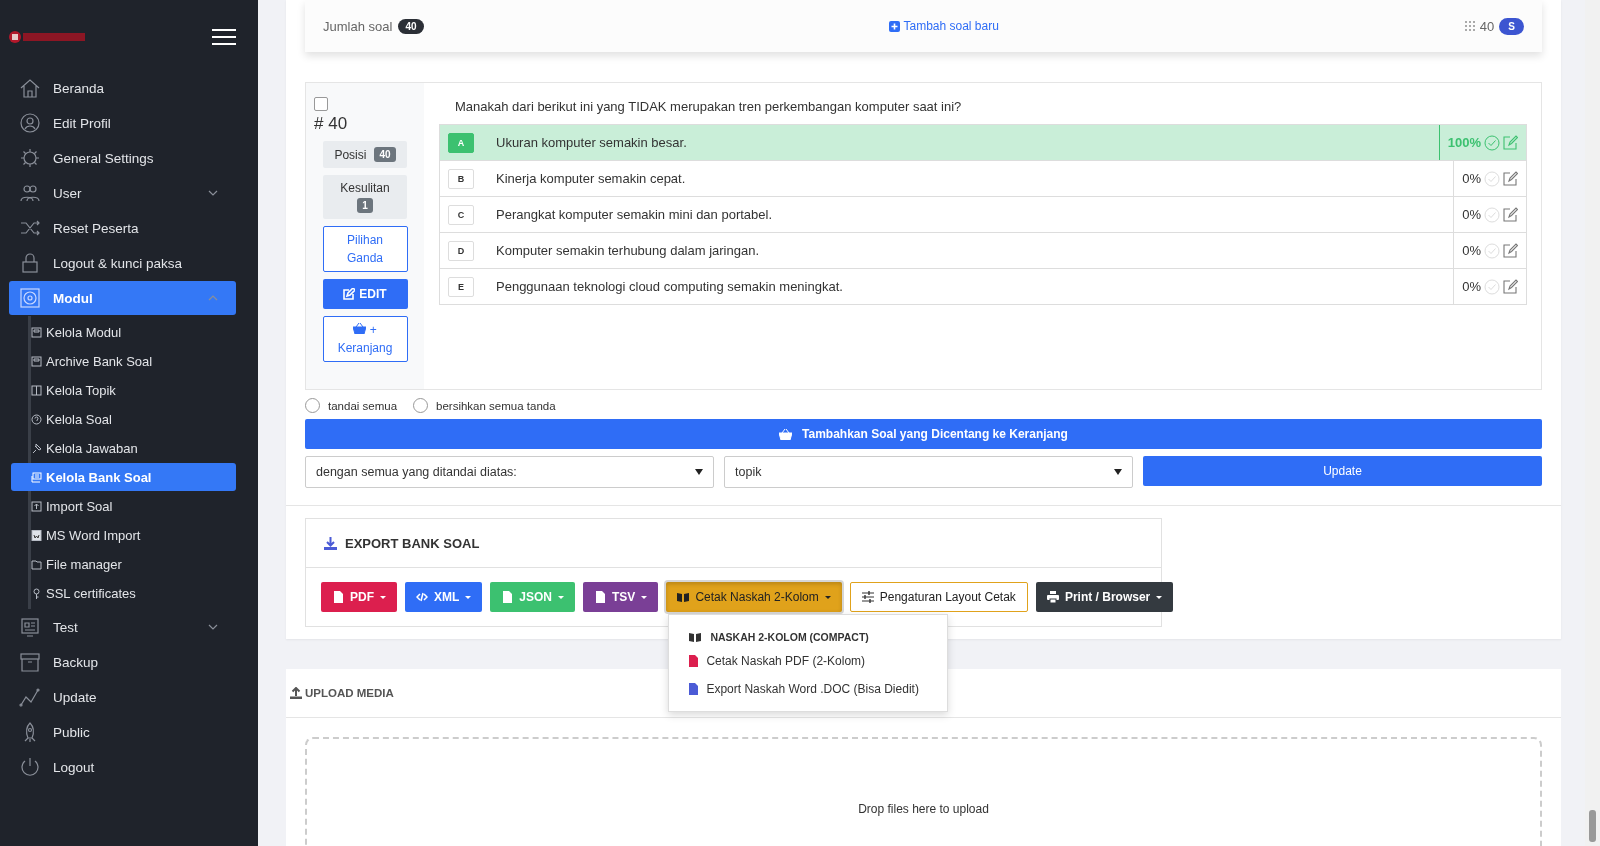 The height and width of the screenshot is (846, 1600). Describe the element at coordinates (123, 506) in the screenshot. I see `submenu-item: Import Soal` at that location.